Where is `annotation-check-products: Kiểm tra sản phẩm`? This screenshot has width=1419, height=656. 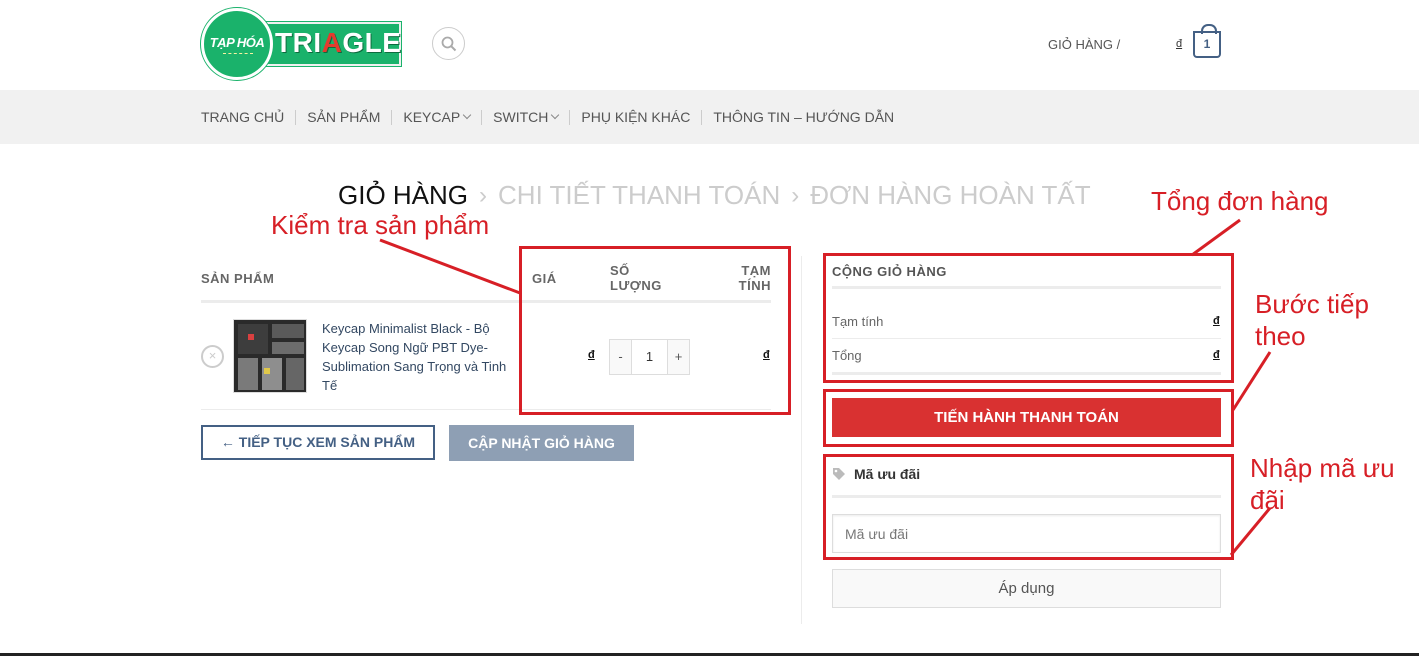
annotation-check-products: Kiểm tra sản phẩm is located at coordinates (380, 225).